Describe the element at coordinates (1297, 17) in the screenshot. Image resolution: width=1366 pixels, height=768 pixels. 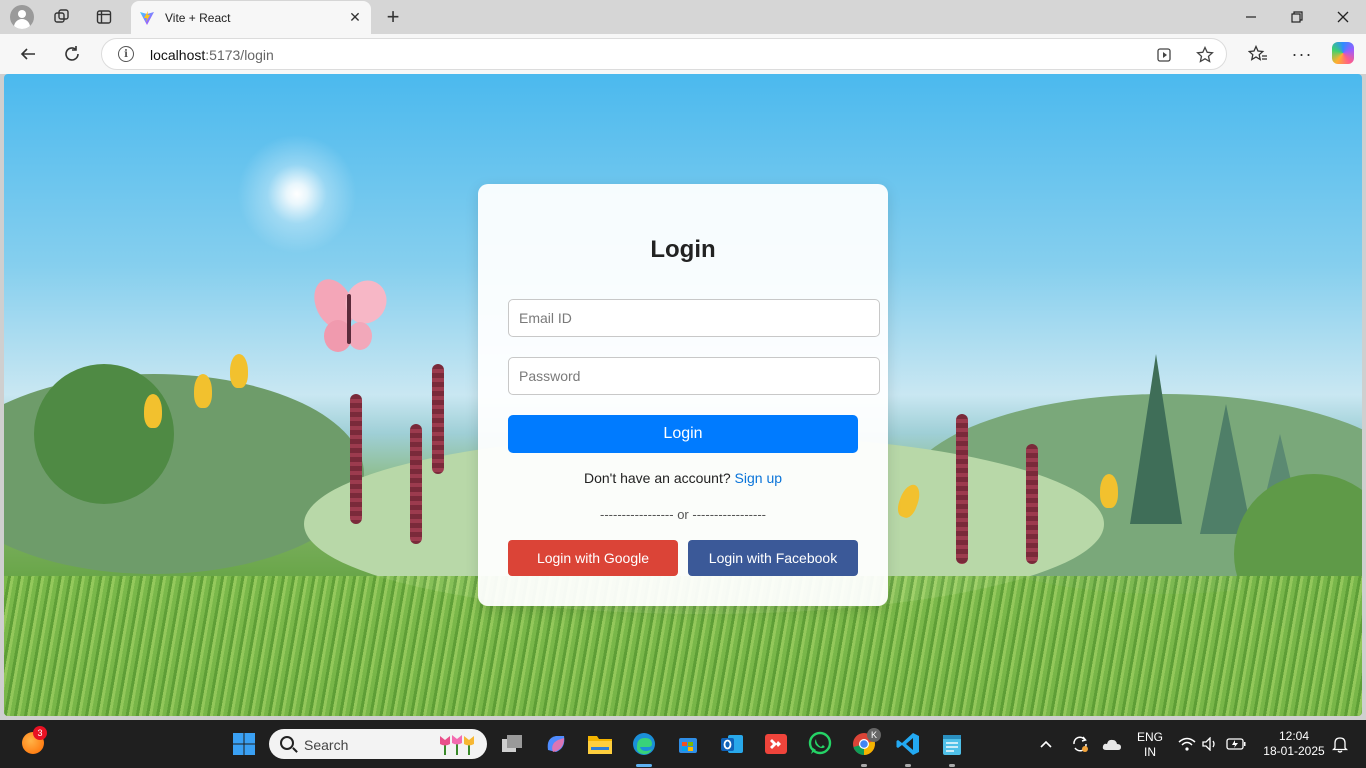
I see `restore-icon` at that location.